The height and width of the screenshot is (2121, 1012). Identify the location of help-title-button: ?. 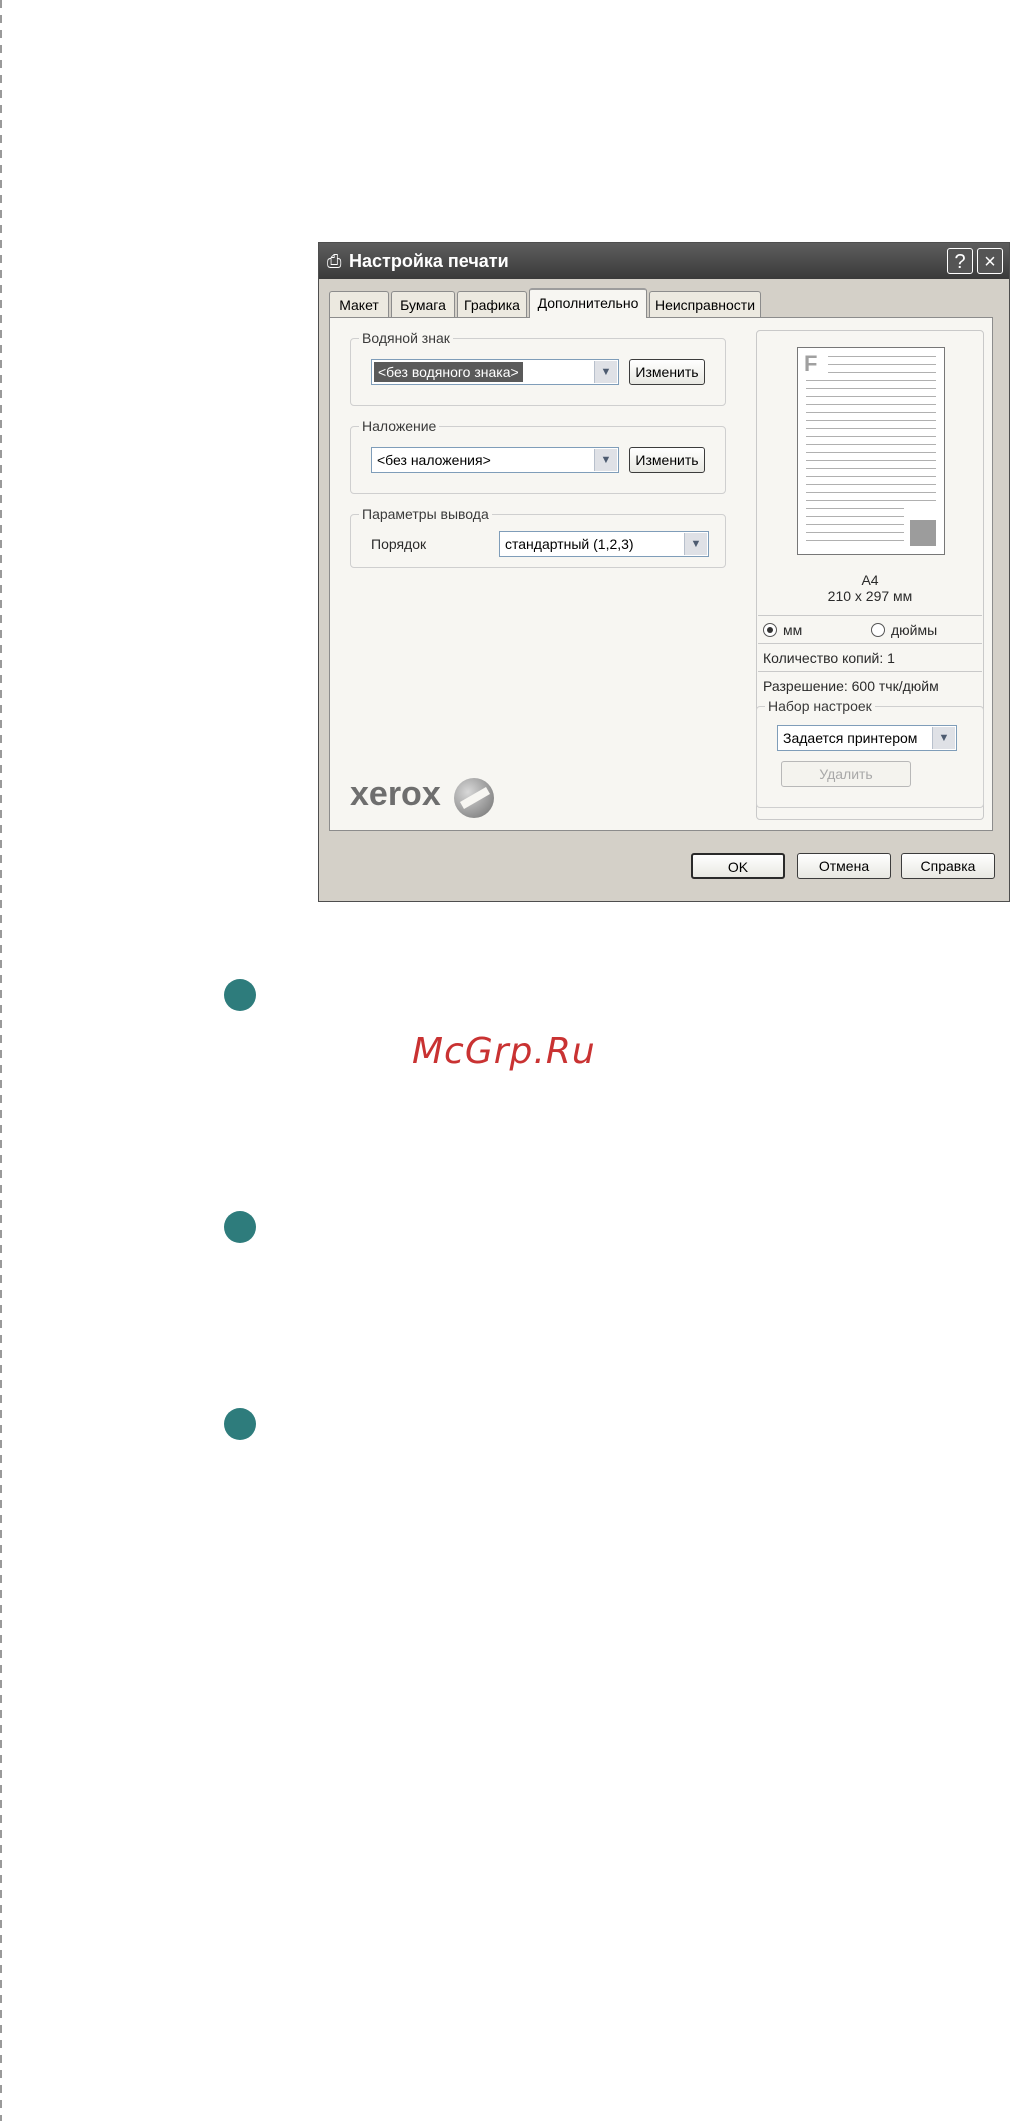
(960, 261).